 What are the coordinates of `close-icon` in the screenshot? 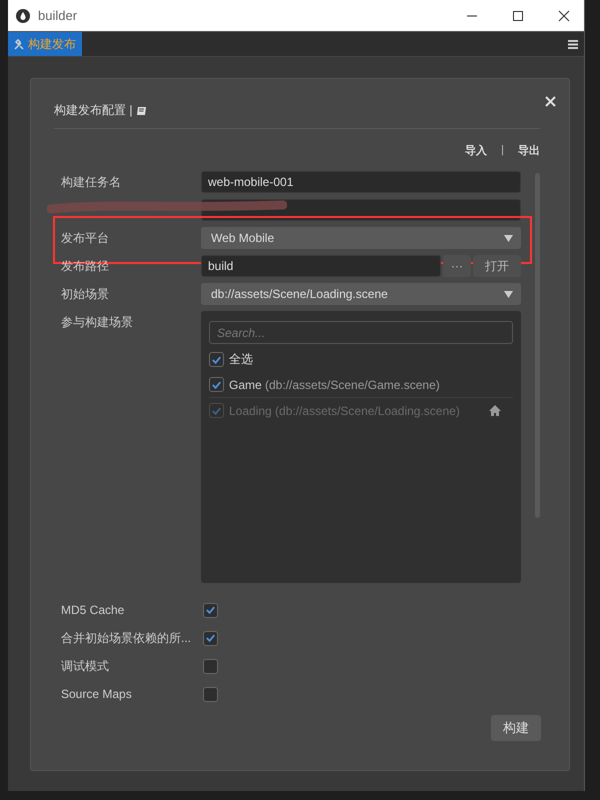 It's located at (564, 16).